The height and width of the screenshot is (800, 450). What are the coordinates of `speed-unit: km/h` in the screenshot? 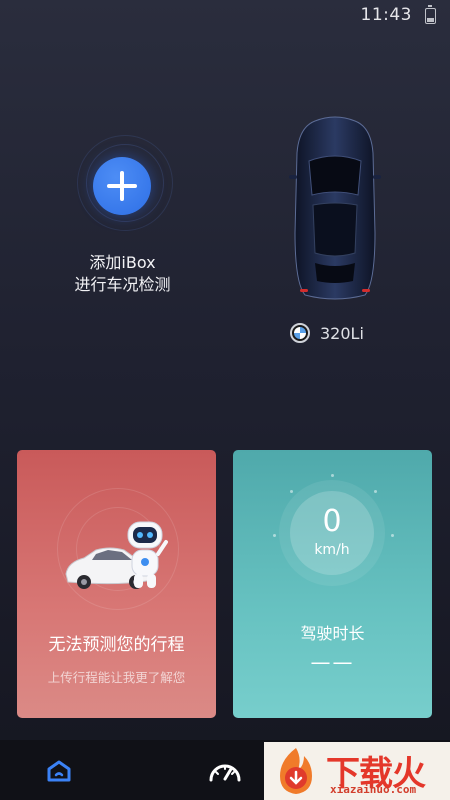 It's located at (332, 550).